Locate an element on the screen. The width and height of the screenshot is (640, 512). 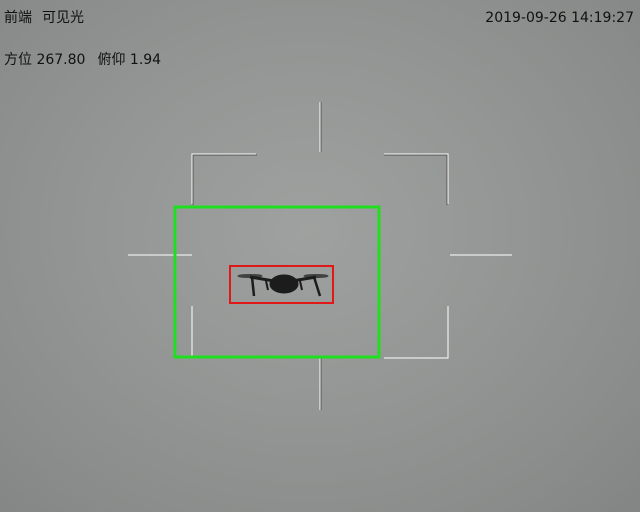
bracket-bottom-right is located at coordinates (416, 332).